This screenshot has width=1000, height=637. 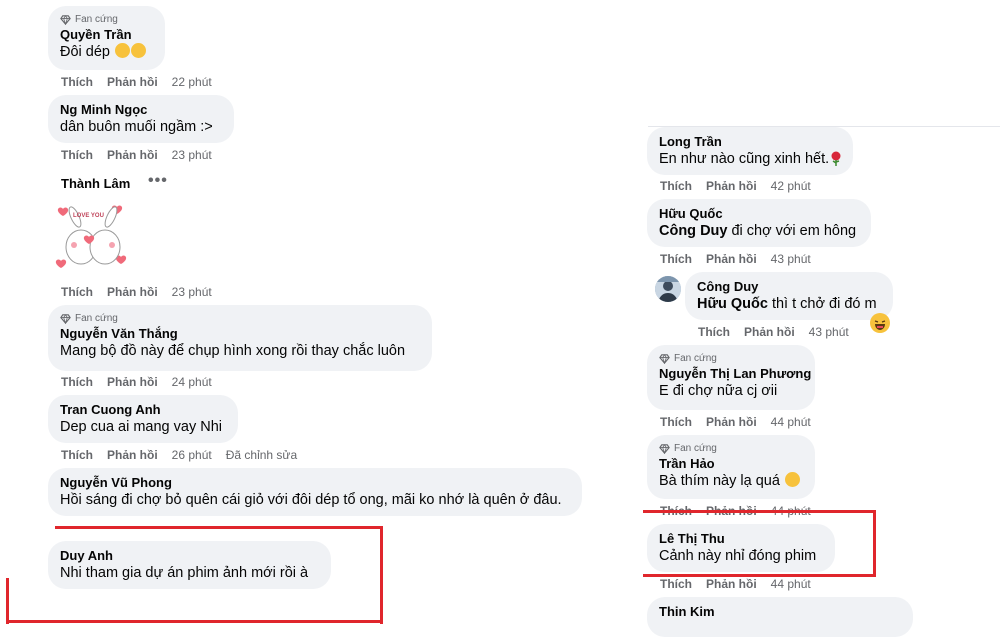 I want to click on comment-bubble: Công Duy Hữu Quốc thì t chở đi đó m, so click(x=789, y=296).